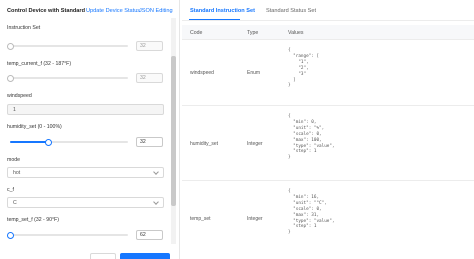 This screenshot has width=474, height=259. I want to click on windspeed-select: 1, so click(85, 109).